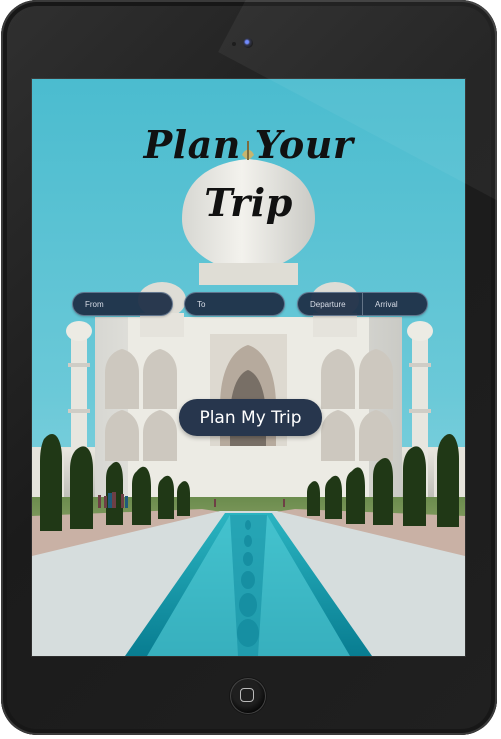  I want to click on home-square-icon, so click(247, 695).